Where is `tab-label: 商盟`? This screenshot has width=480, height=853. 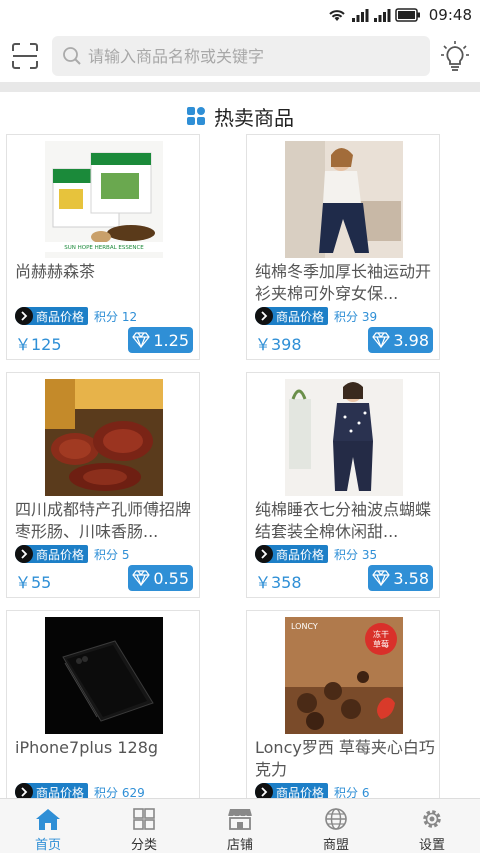 tab-label: 商盟 is located at coordinates (335, 845).